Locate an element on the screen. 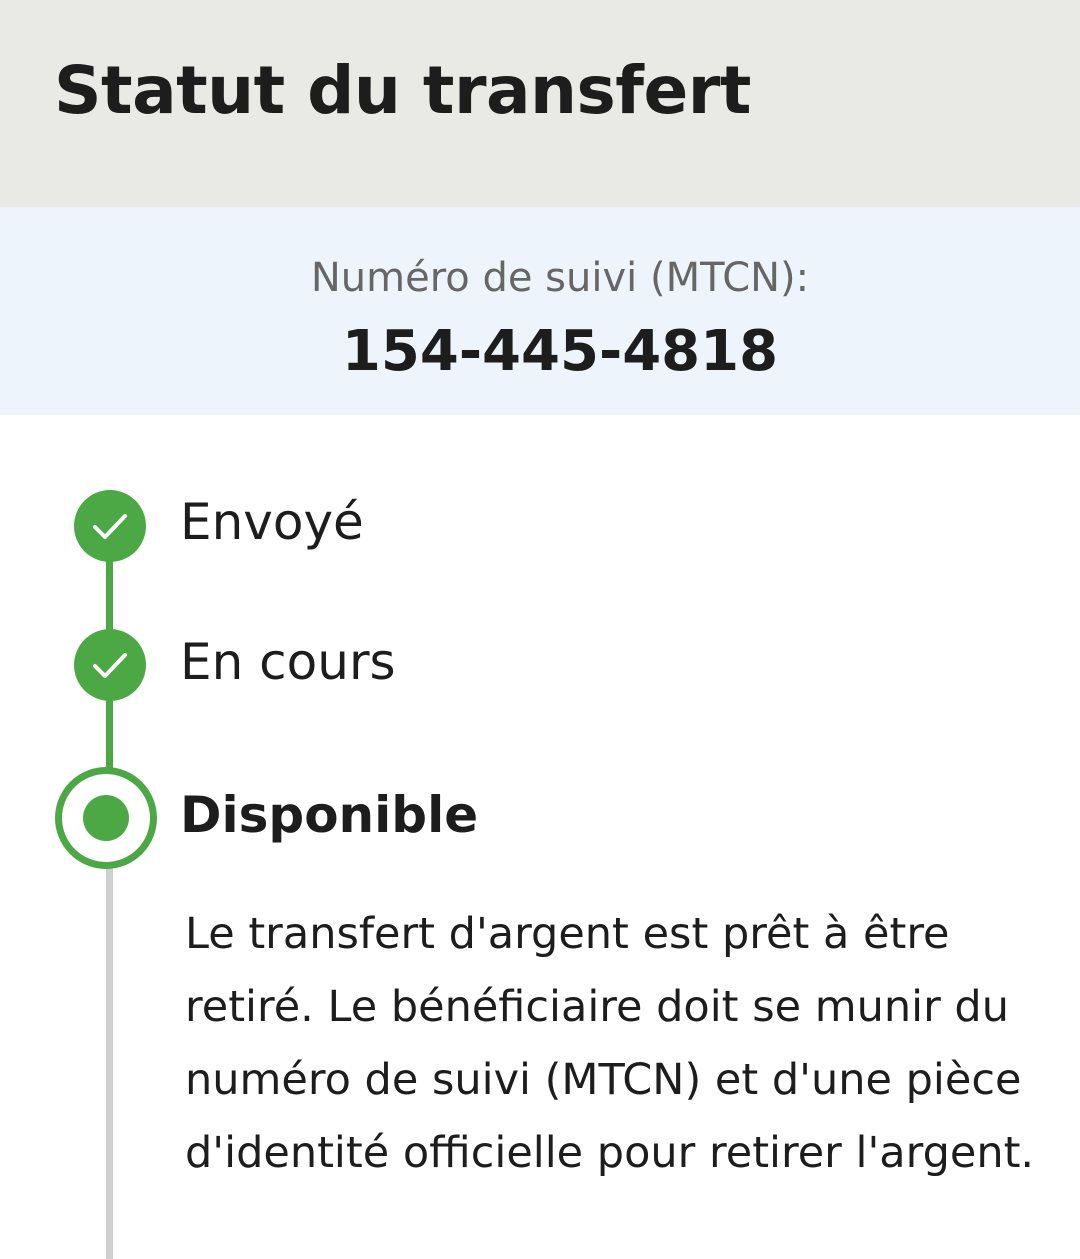 The width and height of the screenshot is (1080, 1259). tracking-number-value: 154-445-4818 is located at coordinates (560, 351).